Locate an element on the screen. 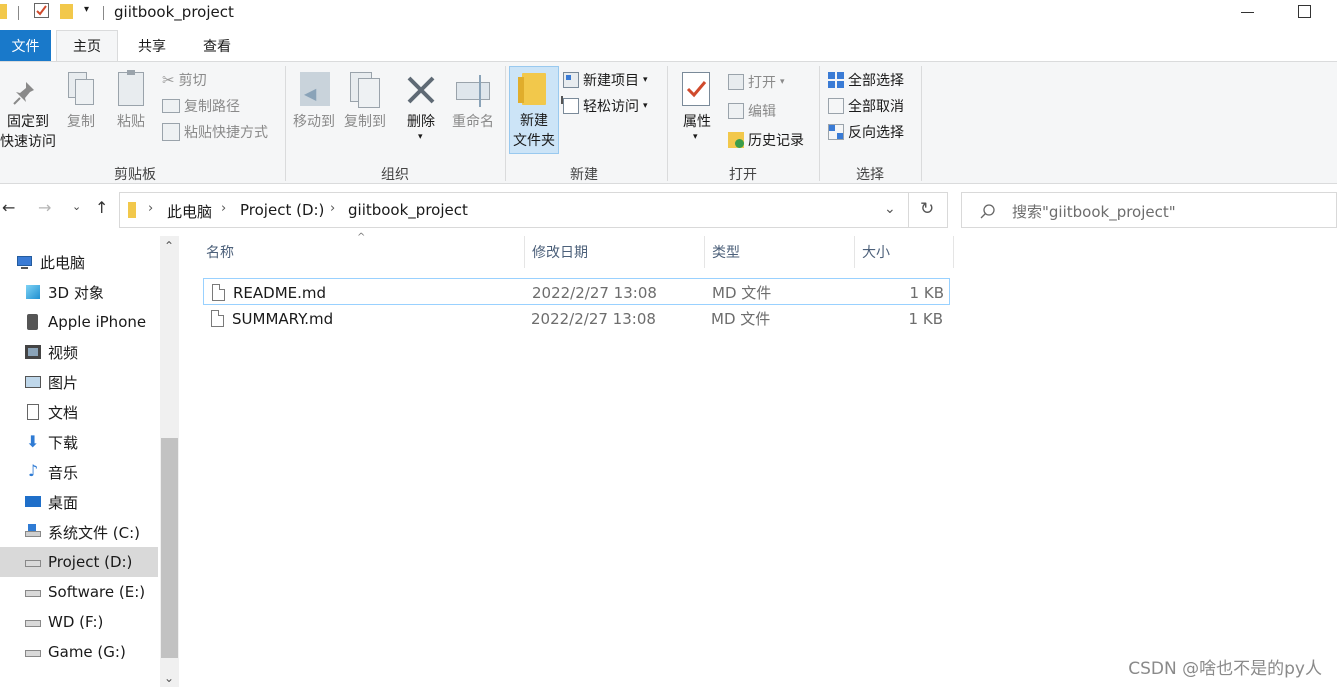 The width and height of the screenshot is (1337, 687). open-group-label: 打开 is located at coordinates (743, 175).